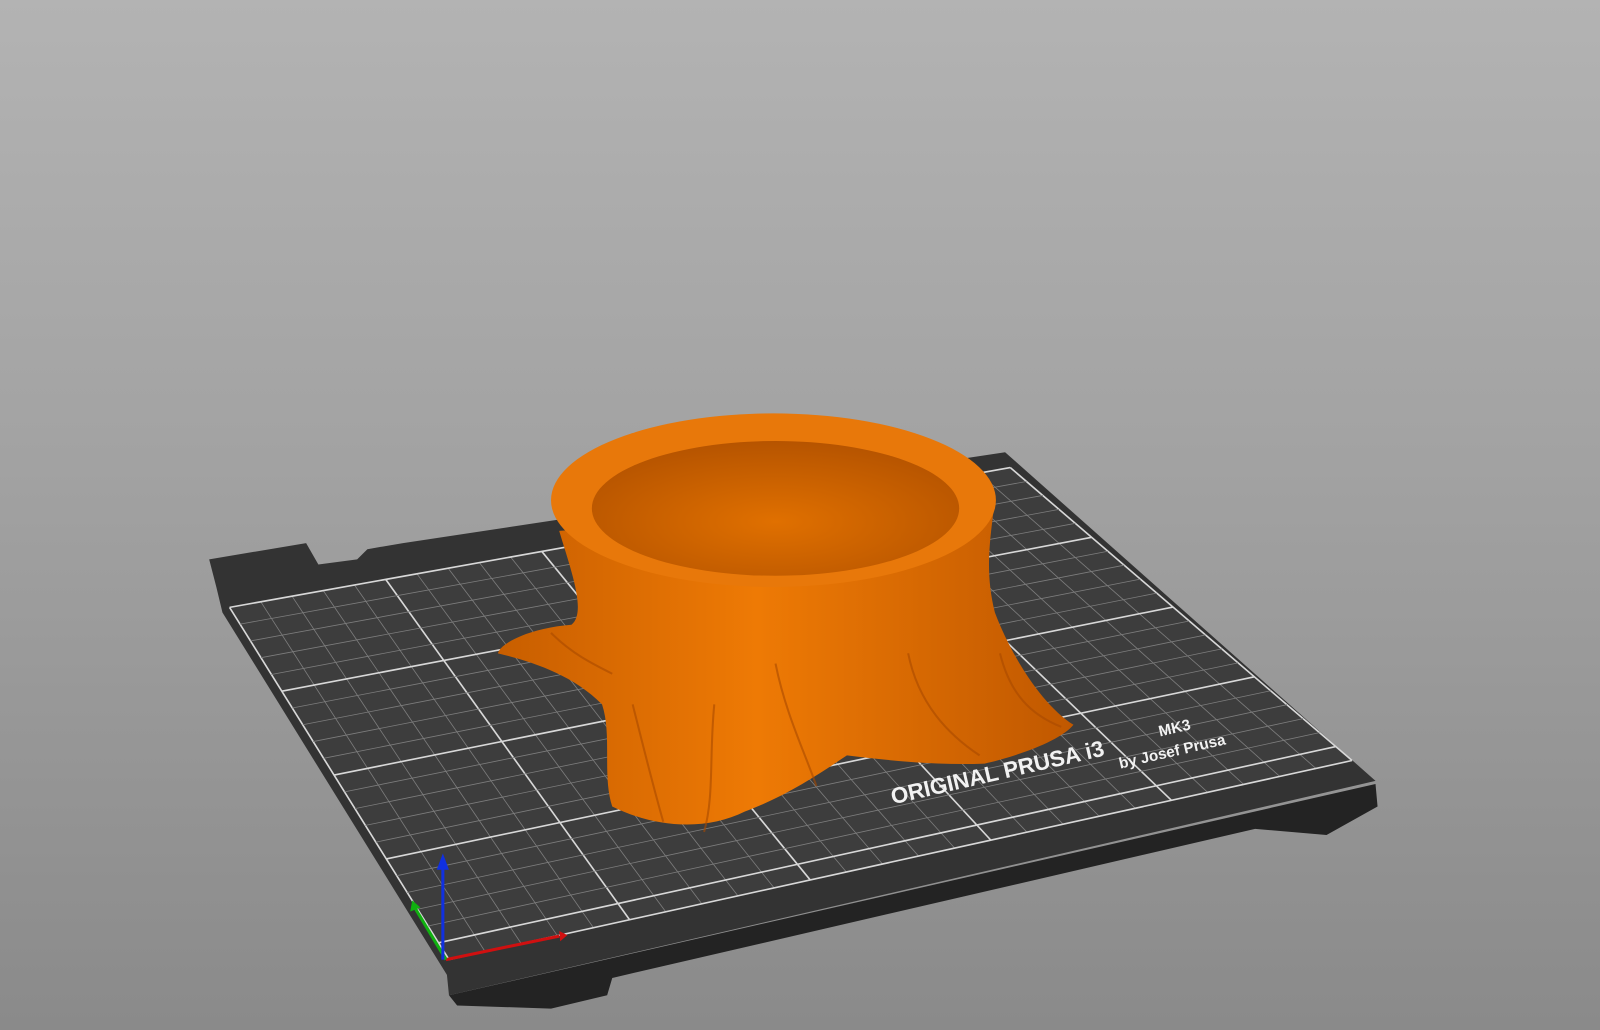  I want to click on model-cavity, so click(775, 508).